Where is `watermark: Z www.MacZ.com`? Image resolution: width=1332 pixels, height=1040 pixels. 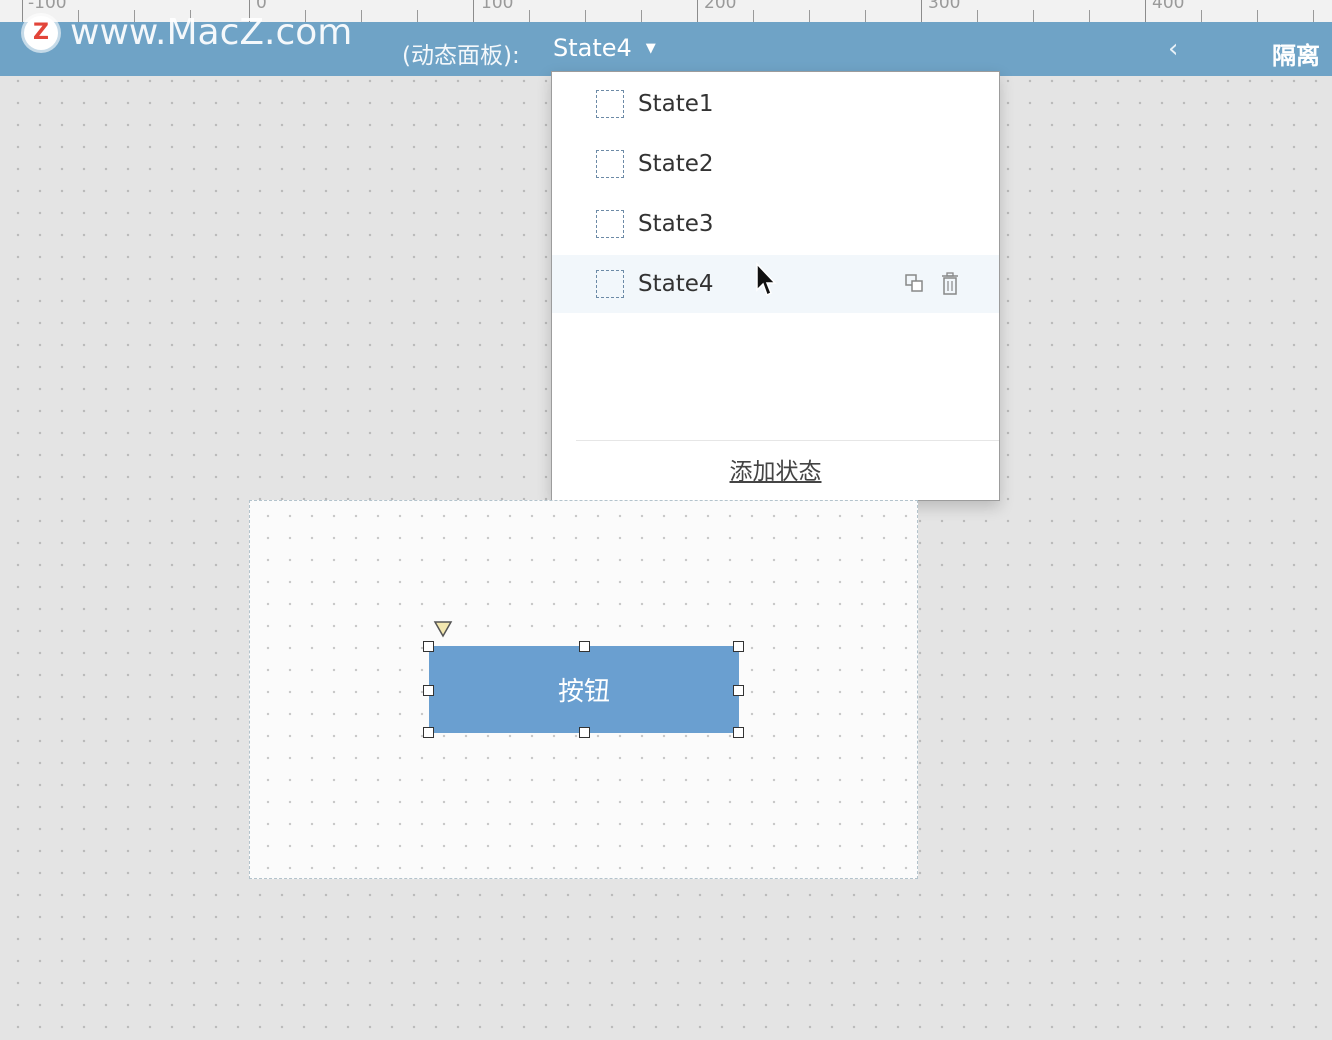
watermark: Z www.MacZ.com is located at coordinates (188, 32).